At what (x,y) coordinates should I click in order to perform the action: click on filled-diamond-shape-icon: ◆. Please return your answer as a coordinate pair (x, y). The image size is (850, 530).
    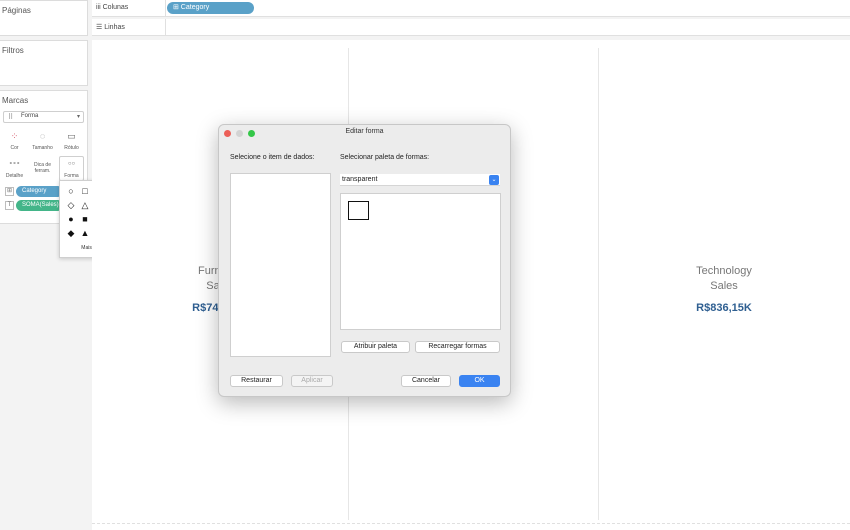
    Looking at the image, I should click on (71, 233).